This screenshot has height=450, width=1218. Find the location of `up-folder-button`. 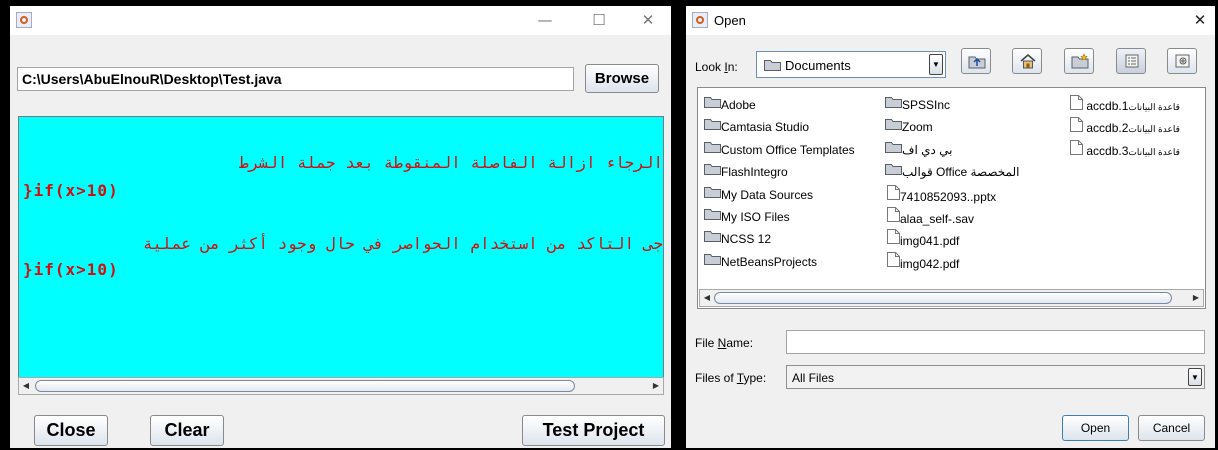

up-folder-button is located at coordinates (976, 61).